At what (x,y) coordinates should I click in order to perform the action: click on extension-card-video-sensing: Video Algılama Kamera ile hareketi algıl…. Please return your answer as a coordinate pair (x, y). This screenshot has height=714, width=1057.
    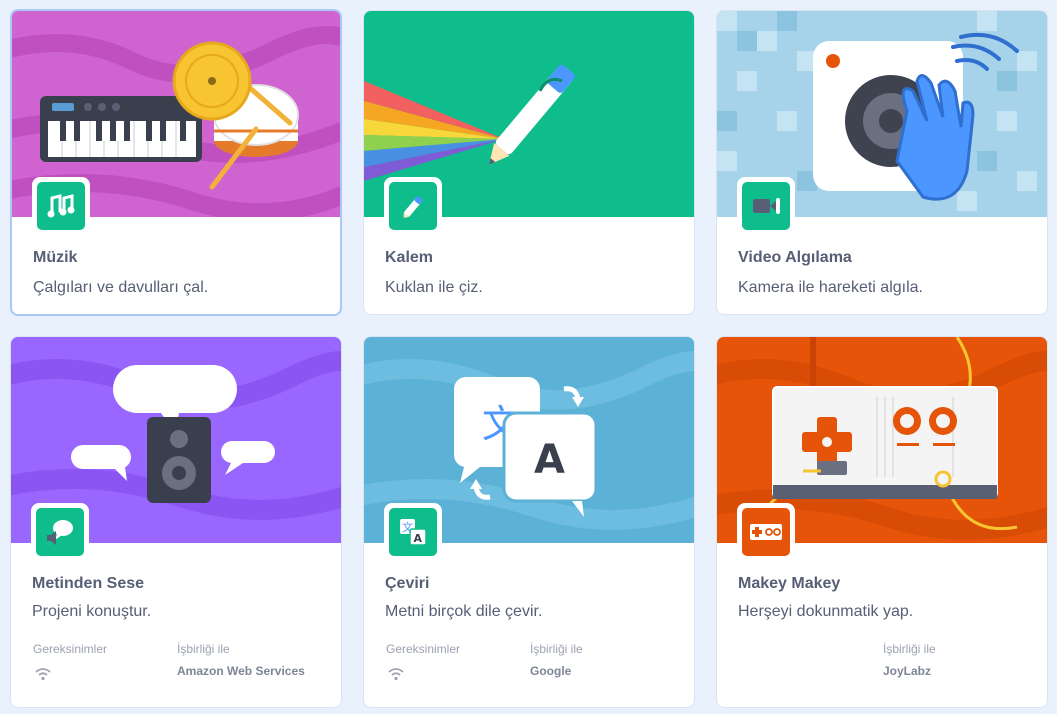
    Looking at the image, I should click on (882, 162).